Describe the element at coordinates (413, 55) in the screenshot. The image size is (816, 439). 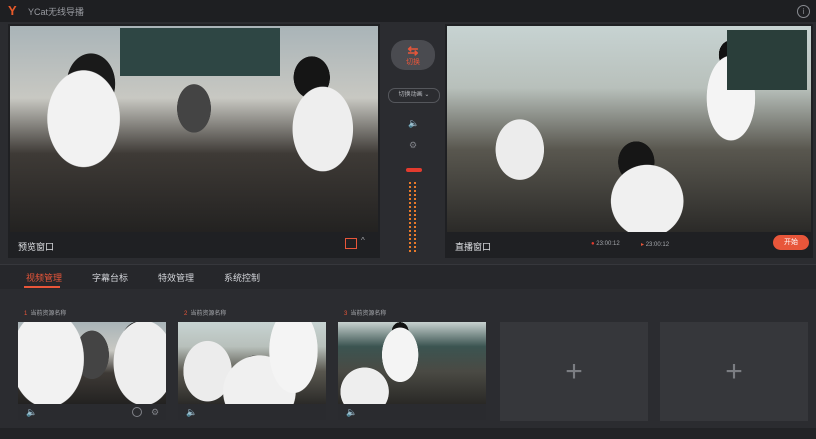
I see `switch-button: ⇆ 切换` at that location.